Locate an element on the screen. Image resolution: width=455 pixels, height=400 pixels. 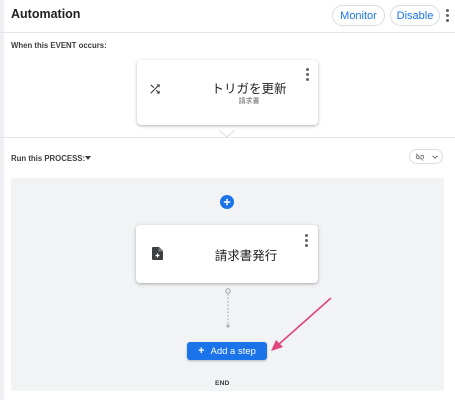
section-divider is located at coordinates (227, 137).